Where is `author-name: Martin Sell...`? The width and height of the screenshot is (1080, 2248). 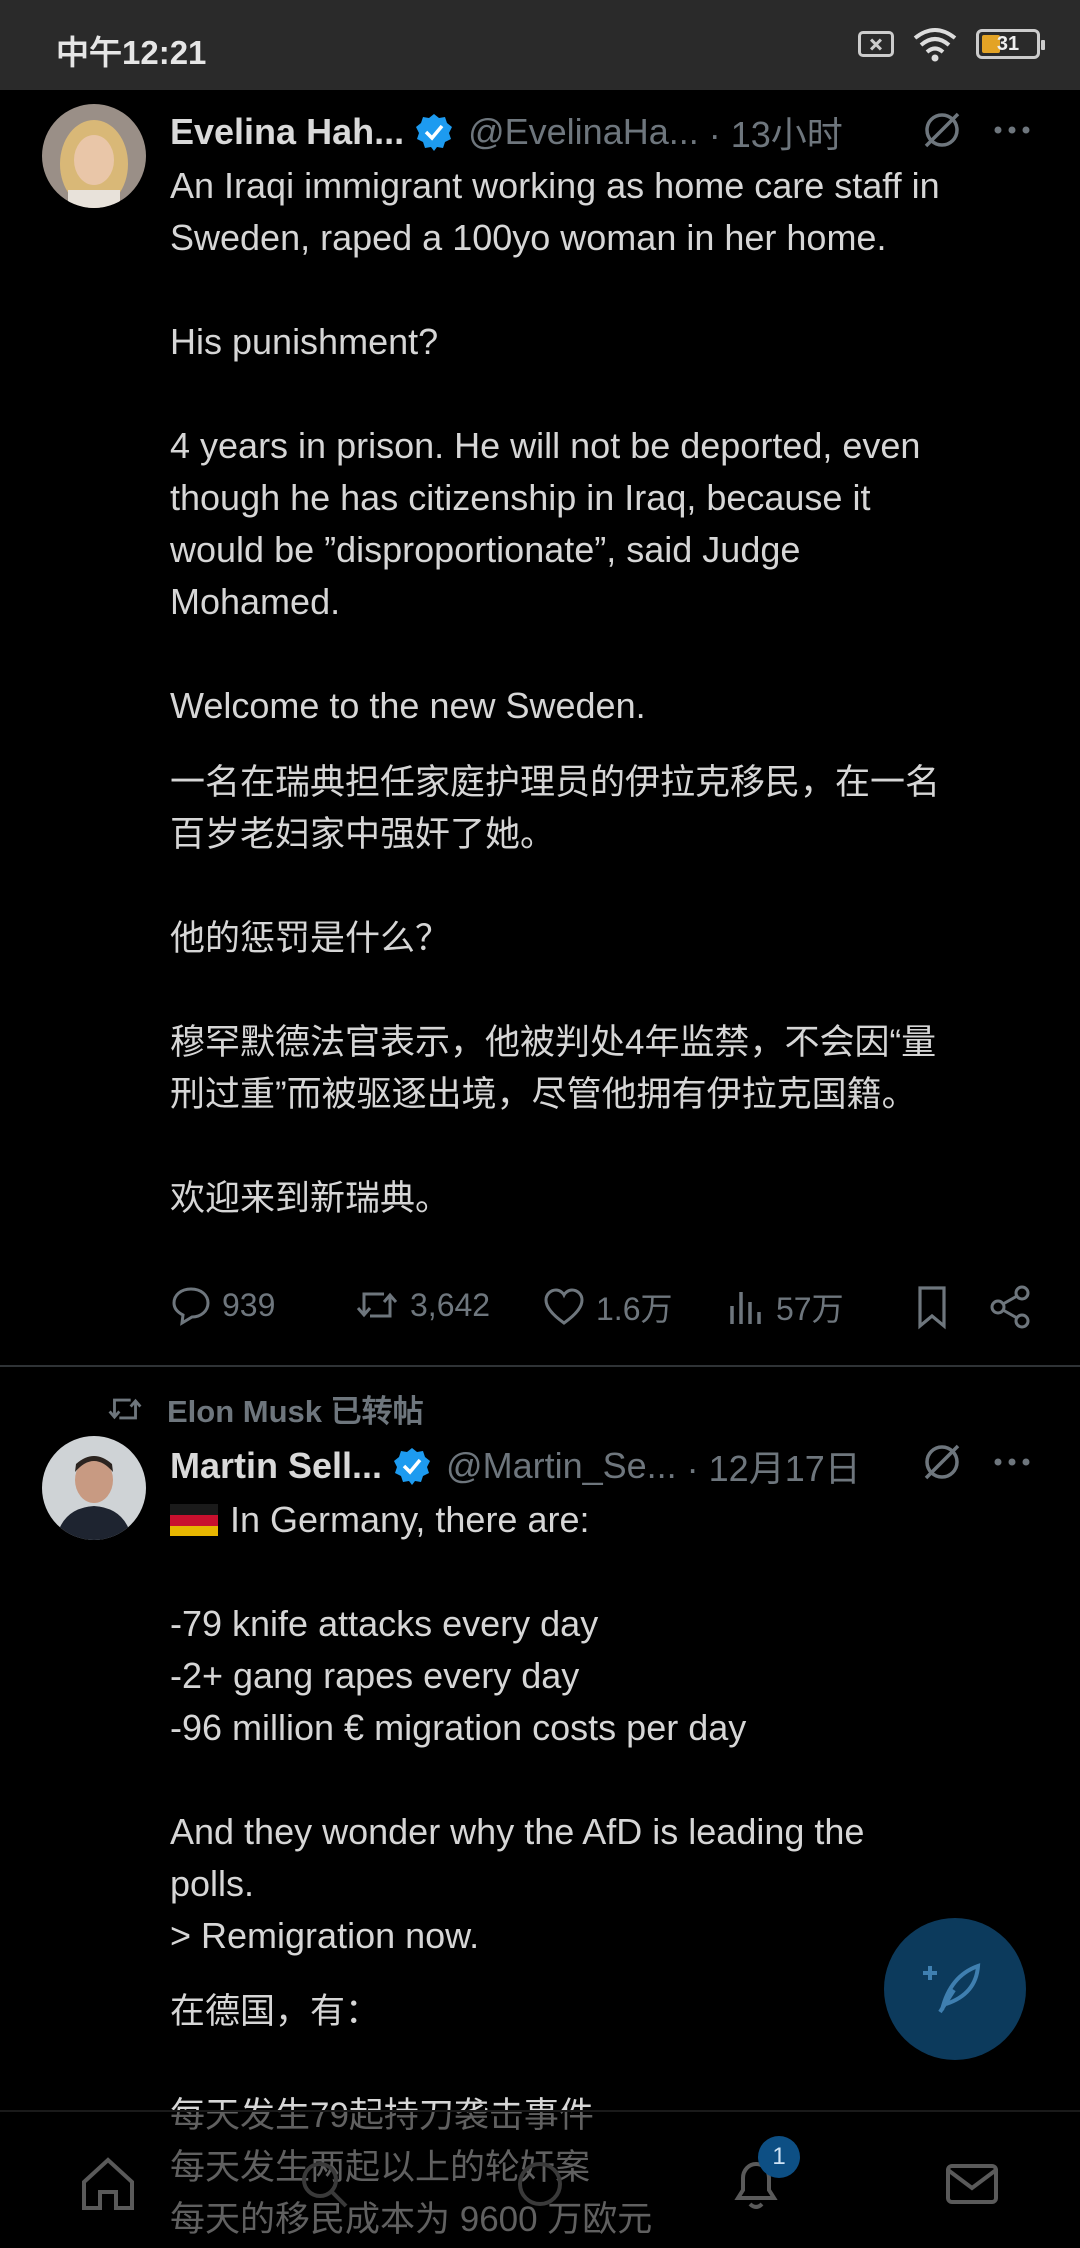 author-name: Martin Sell... is located at coordinates (276, 1466).